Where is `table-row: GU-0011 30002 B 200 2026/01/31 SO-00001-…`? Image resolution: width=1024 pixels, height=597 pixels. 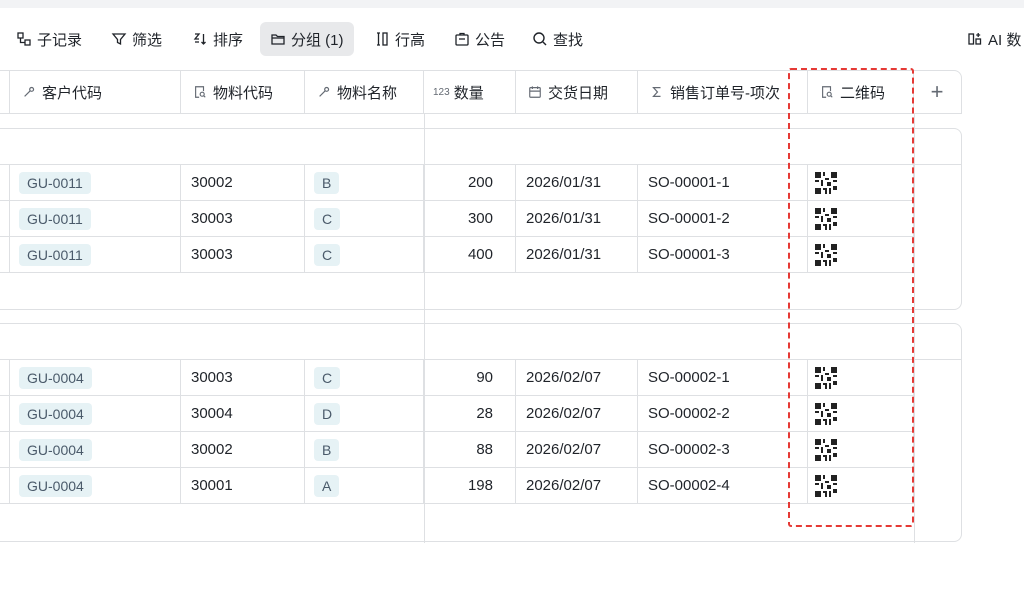
table-row: GU-0011 30002 B 200 2026/01/31 SO-00001-… is located at coordinates (457, 183).